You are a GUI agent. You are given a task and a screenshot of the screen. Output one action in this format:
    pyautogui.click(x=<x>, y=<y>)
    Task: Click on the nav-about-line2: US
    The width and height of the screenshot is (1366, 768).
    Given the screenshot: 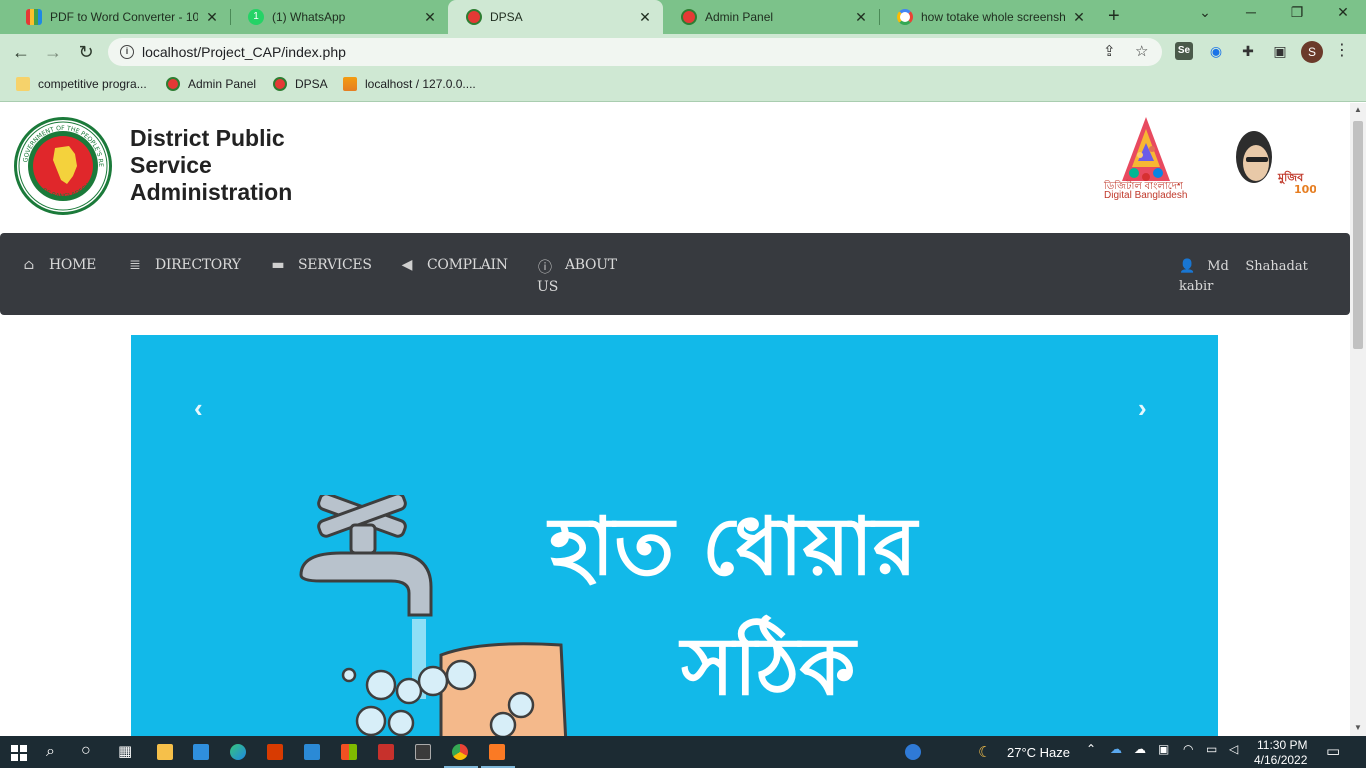 What is the action you would take?
    pyautogui.click(x=547, y=287)
    